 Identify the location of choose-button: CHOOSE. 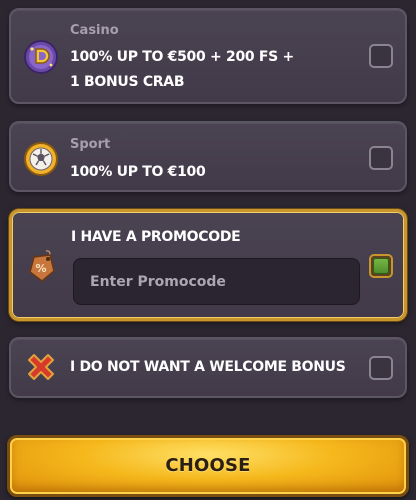
(208, 466).